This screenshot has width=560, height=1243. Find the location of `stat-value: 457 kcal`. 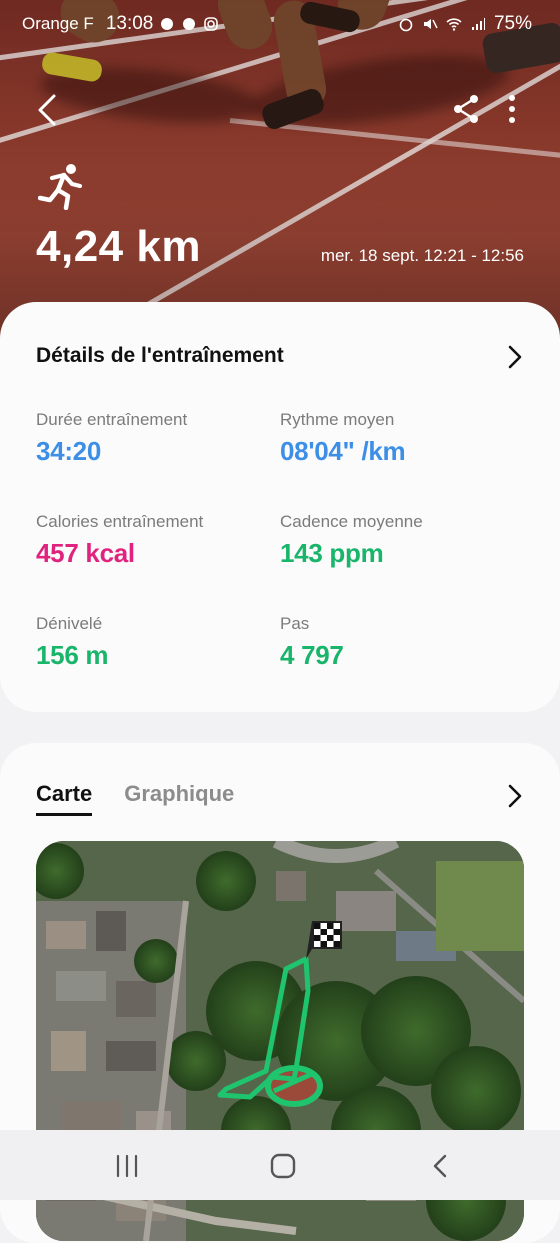

stat-value: 457 kcal is located at coordinates (85, 553).